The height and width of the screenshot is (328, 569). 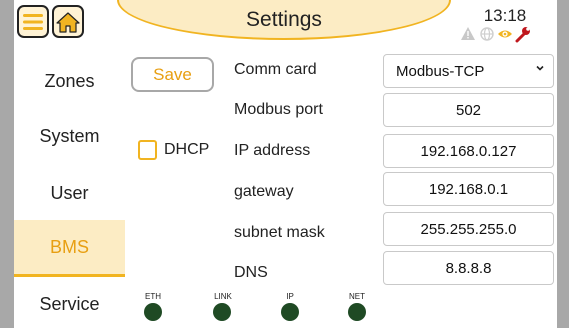 I want to click on sidebar-item-bms: BMS, so click(x=69, y=248).